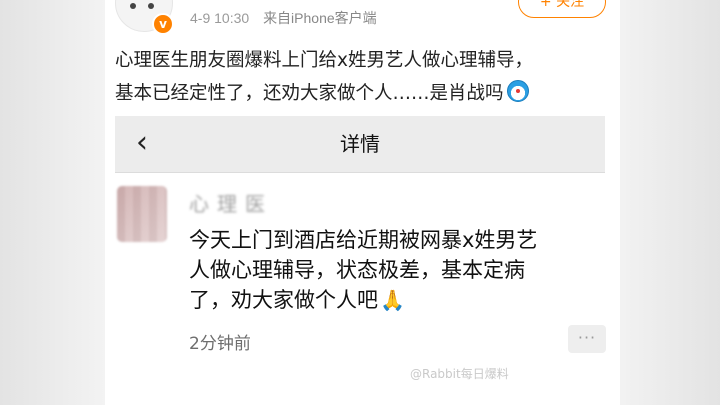  Describe the element at coordinates (459, 374) in the screenshot. I see `watermark: @Rabbit每日爆料` at that location.